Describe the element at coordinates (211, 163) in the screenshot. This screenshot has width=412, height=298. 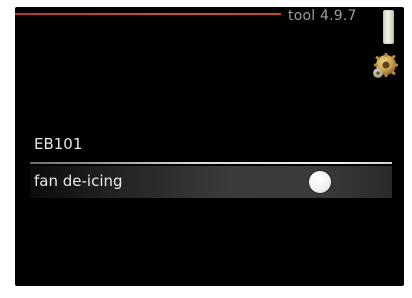
I see `divider` at that location.